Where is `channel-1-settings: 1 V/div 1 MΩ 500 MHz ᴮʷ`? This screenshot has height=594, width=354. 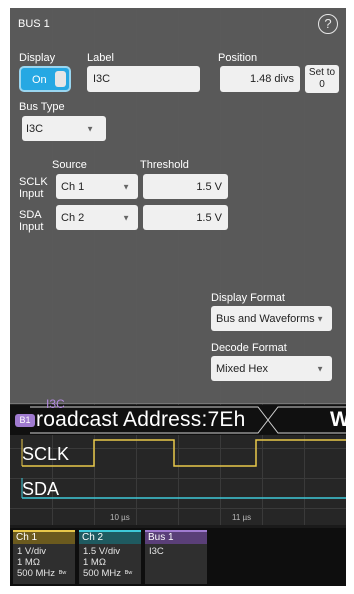 channel-1-settings: 1 V/div 1 MΩ 500 MHz ᴮʷ is located at coordinates (44, 561).